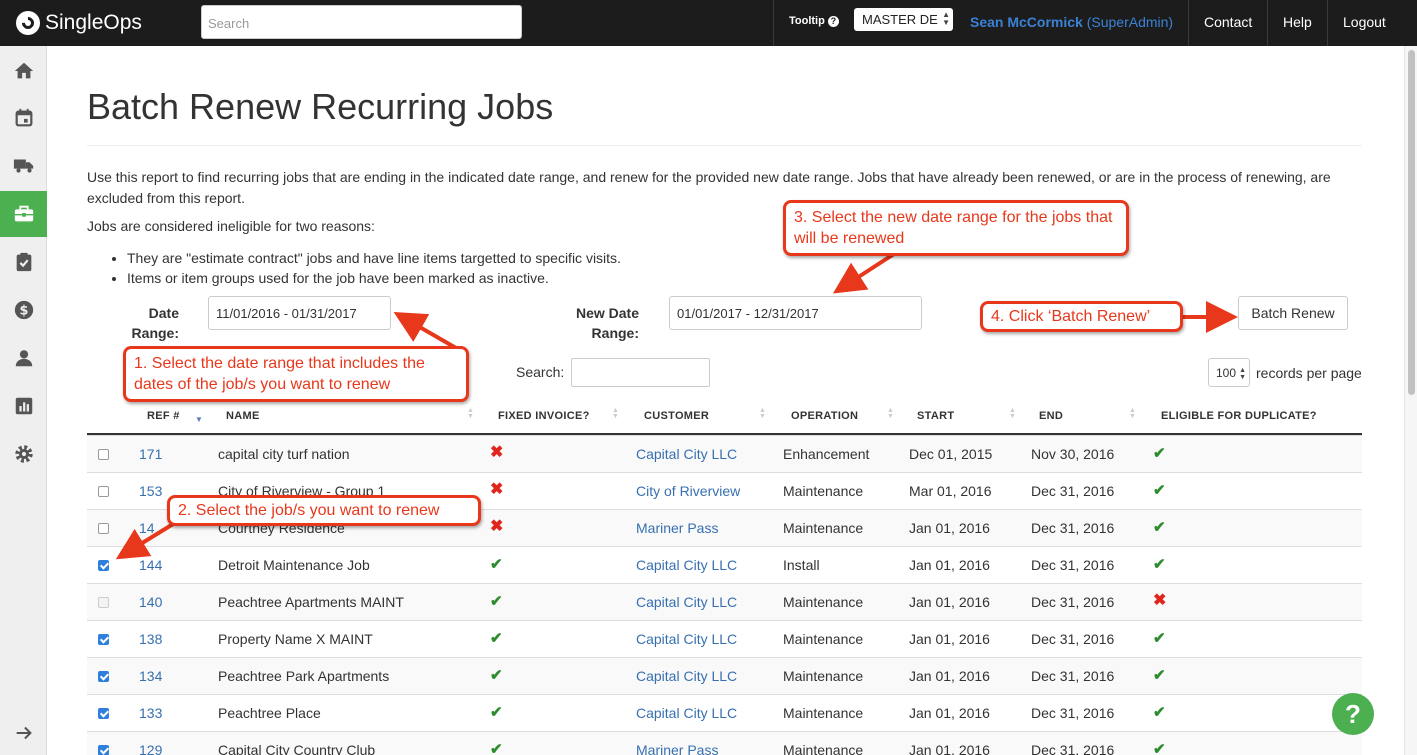 This screenshot has width=1417, height=755. I want to click on sidebar-item-calendar, so click(23, 118).